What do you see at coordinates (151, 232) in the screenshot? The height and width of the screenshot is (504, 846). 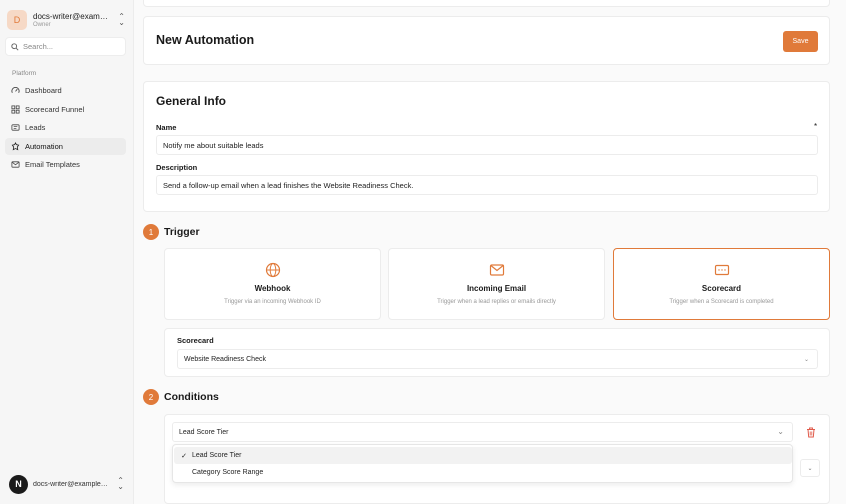 I see `step-badge-trigger: 1` at bounding box center [151, 232].